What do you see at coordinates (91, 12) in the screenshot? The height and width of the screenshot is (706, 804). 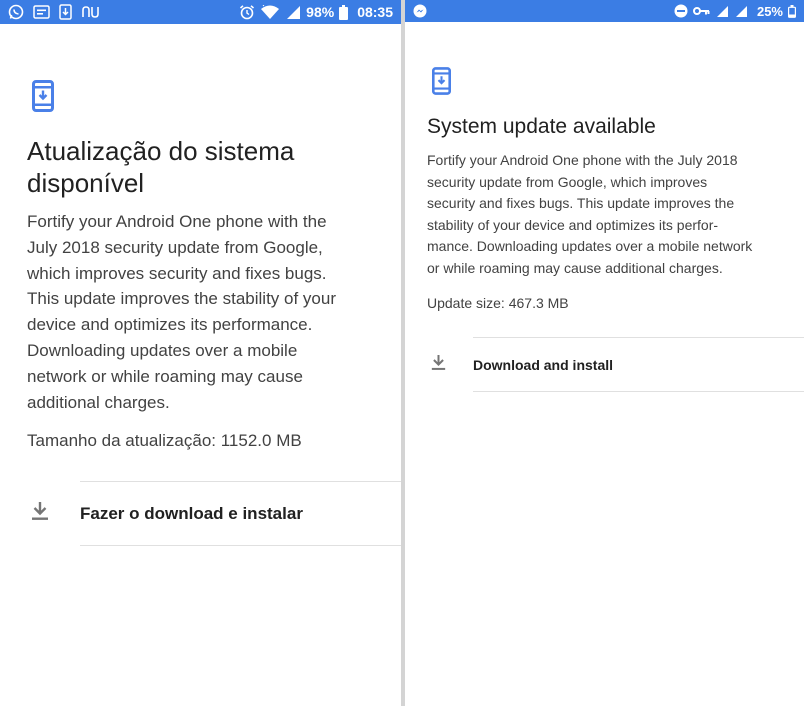 I see `nu-icon` at bounding box center [91, 12].